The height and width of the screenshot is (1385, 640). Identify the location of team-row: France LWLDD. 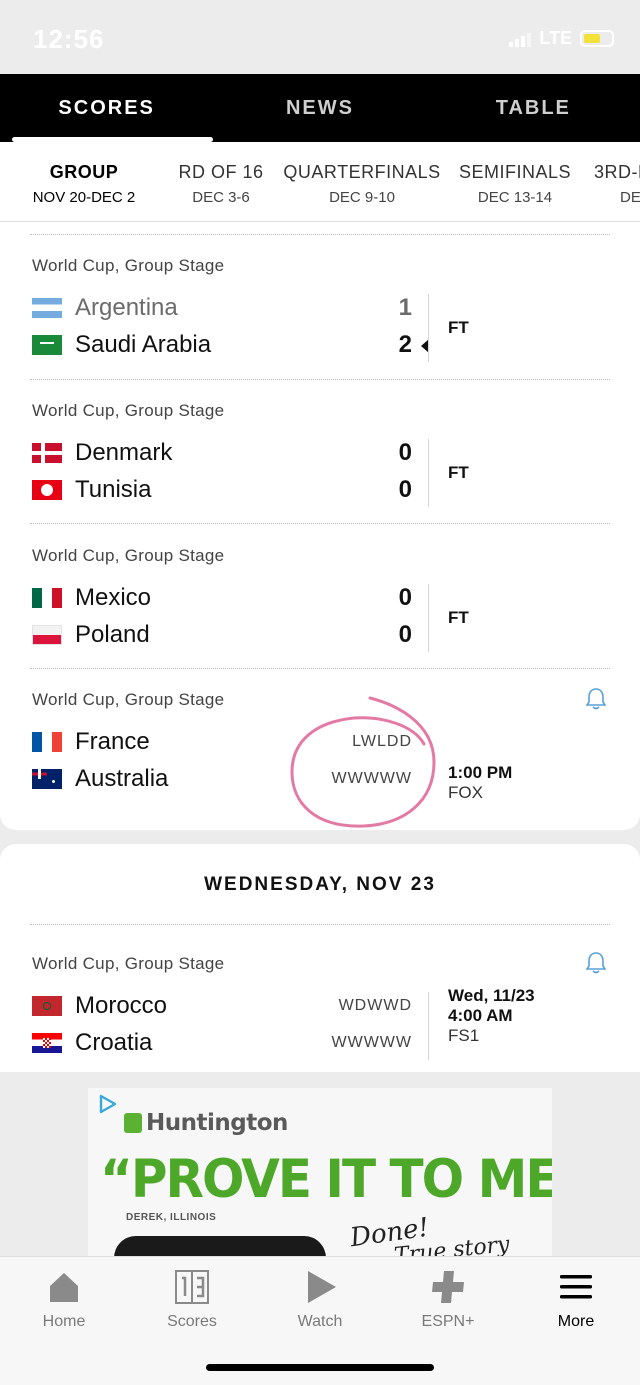
(222, 742).